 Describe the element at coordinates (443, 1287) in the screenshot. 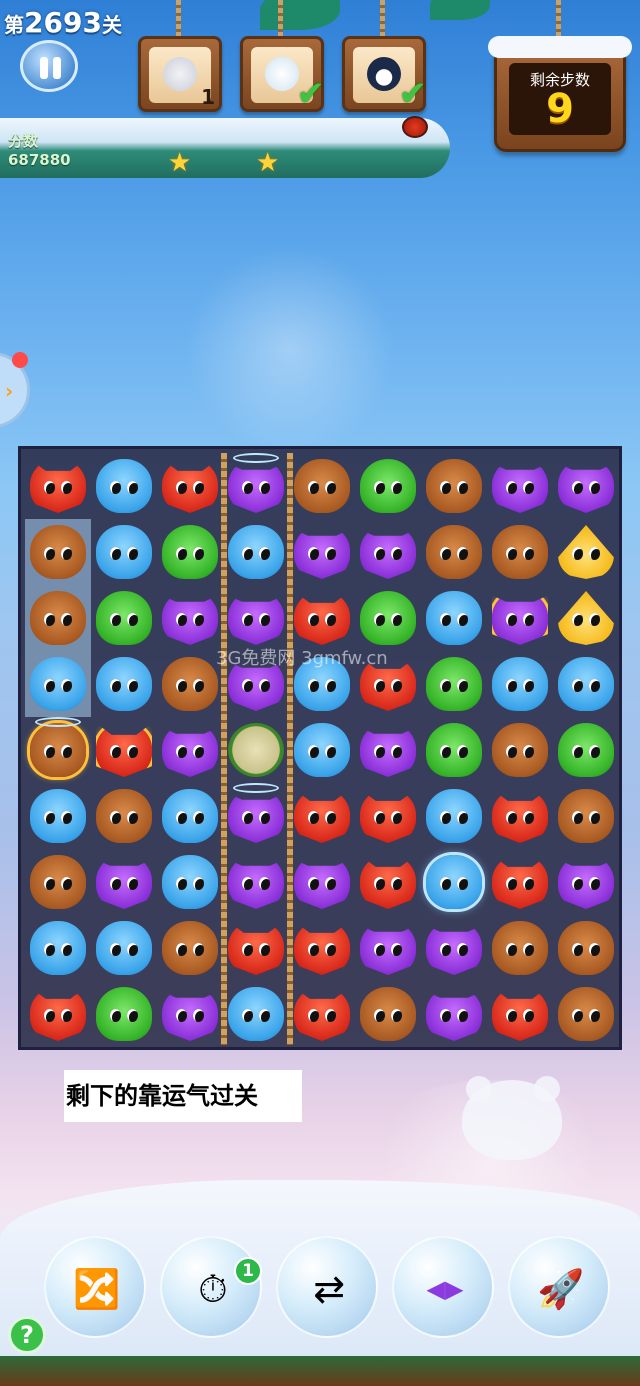

I see `booster-line-clear: ◀▶` at that location.